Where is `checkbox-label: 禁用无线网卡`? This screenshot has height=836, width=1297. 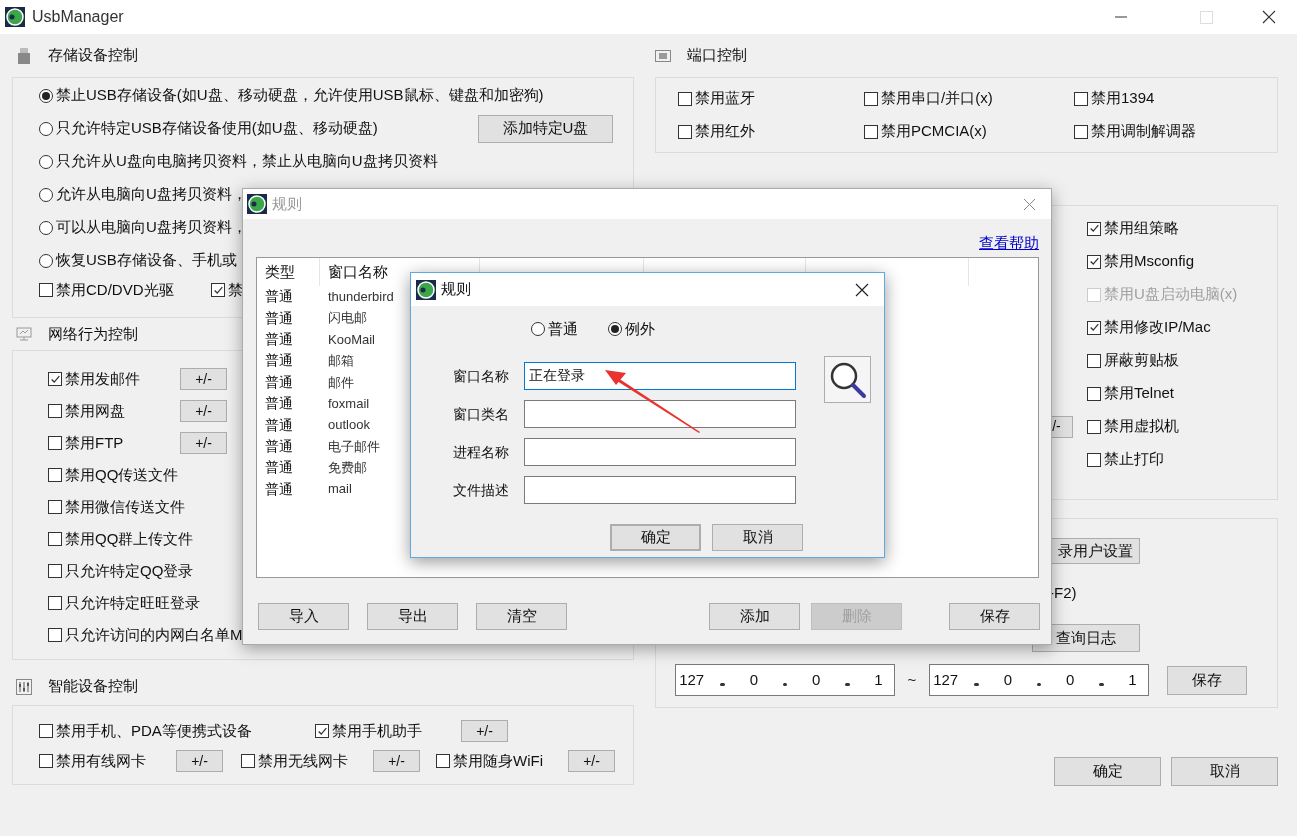 checkbox-label: 禁用无线网卡 is located at coordinates (303, 760).